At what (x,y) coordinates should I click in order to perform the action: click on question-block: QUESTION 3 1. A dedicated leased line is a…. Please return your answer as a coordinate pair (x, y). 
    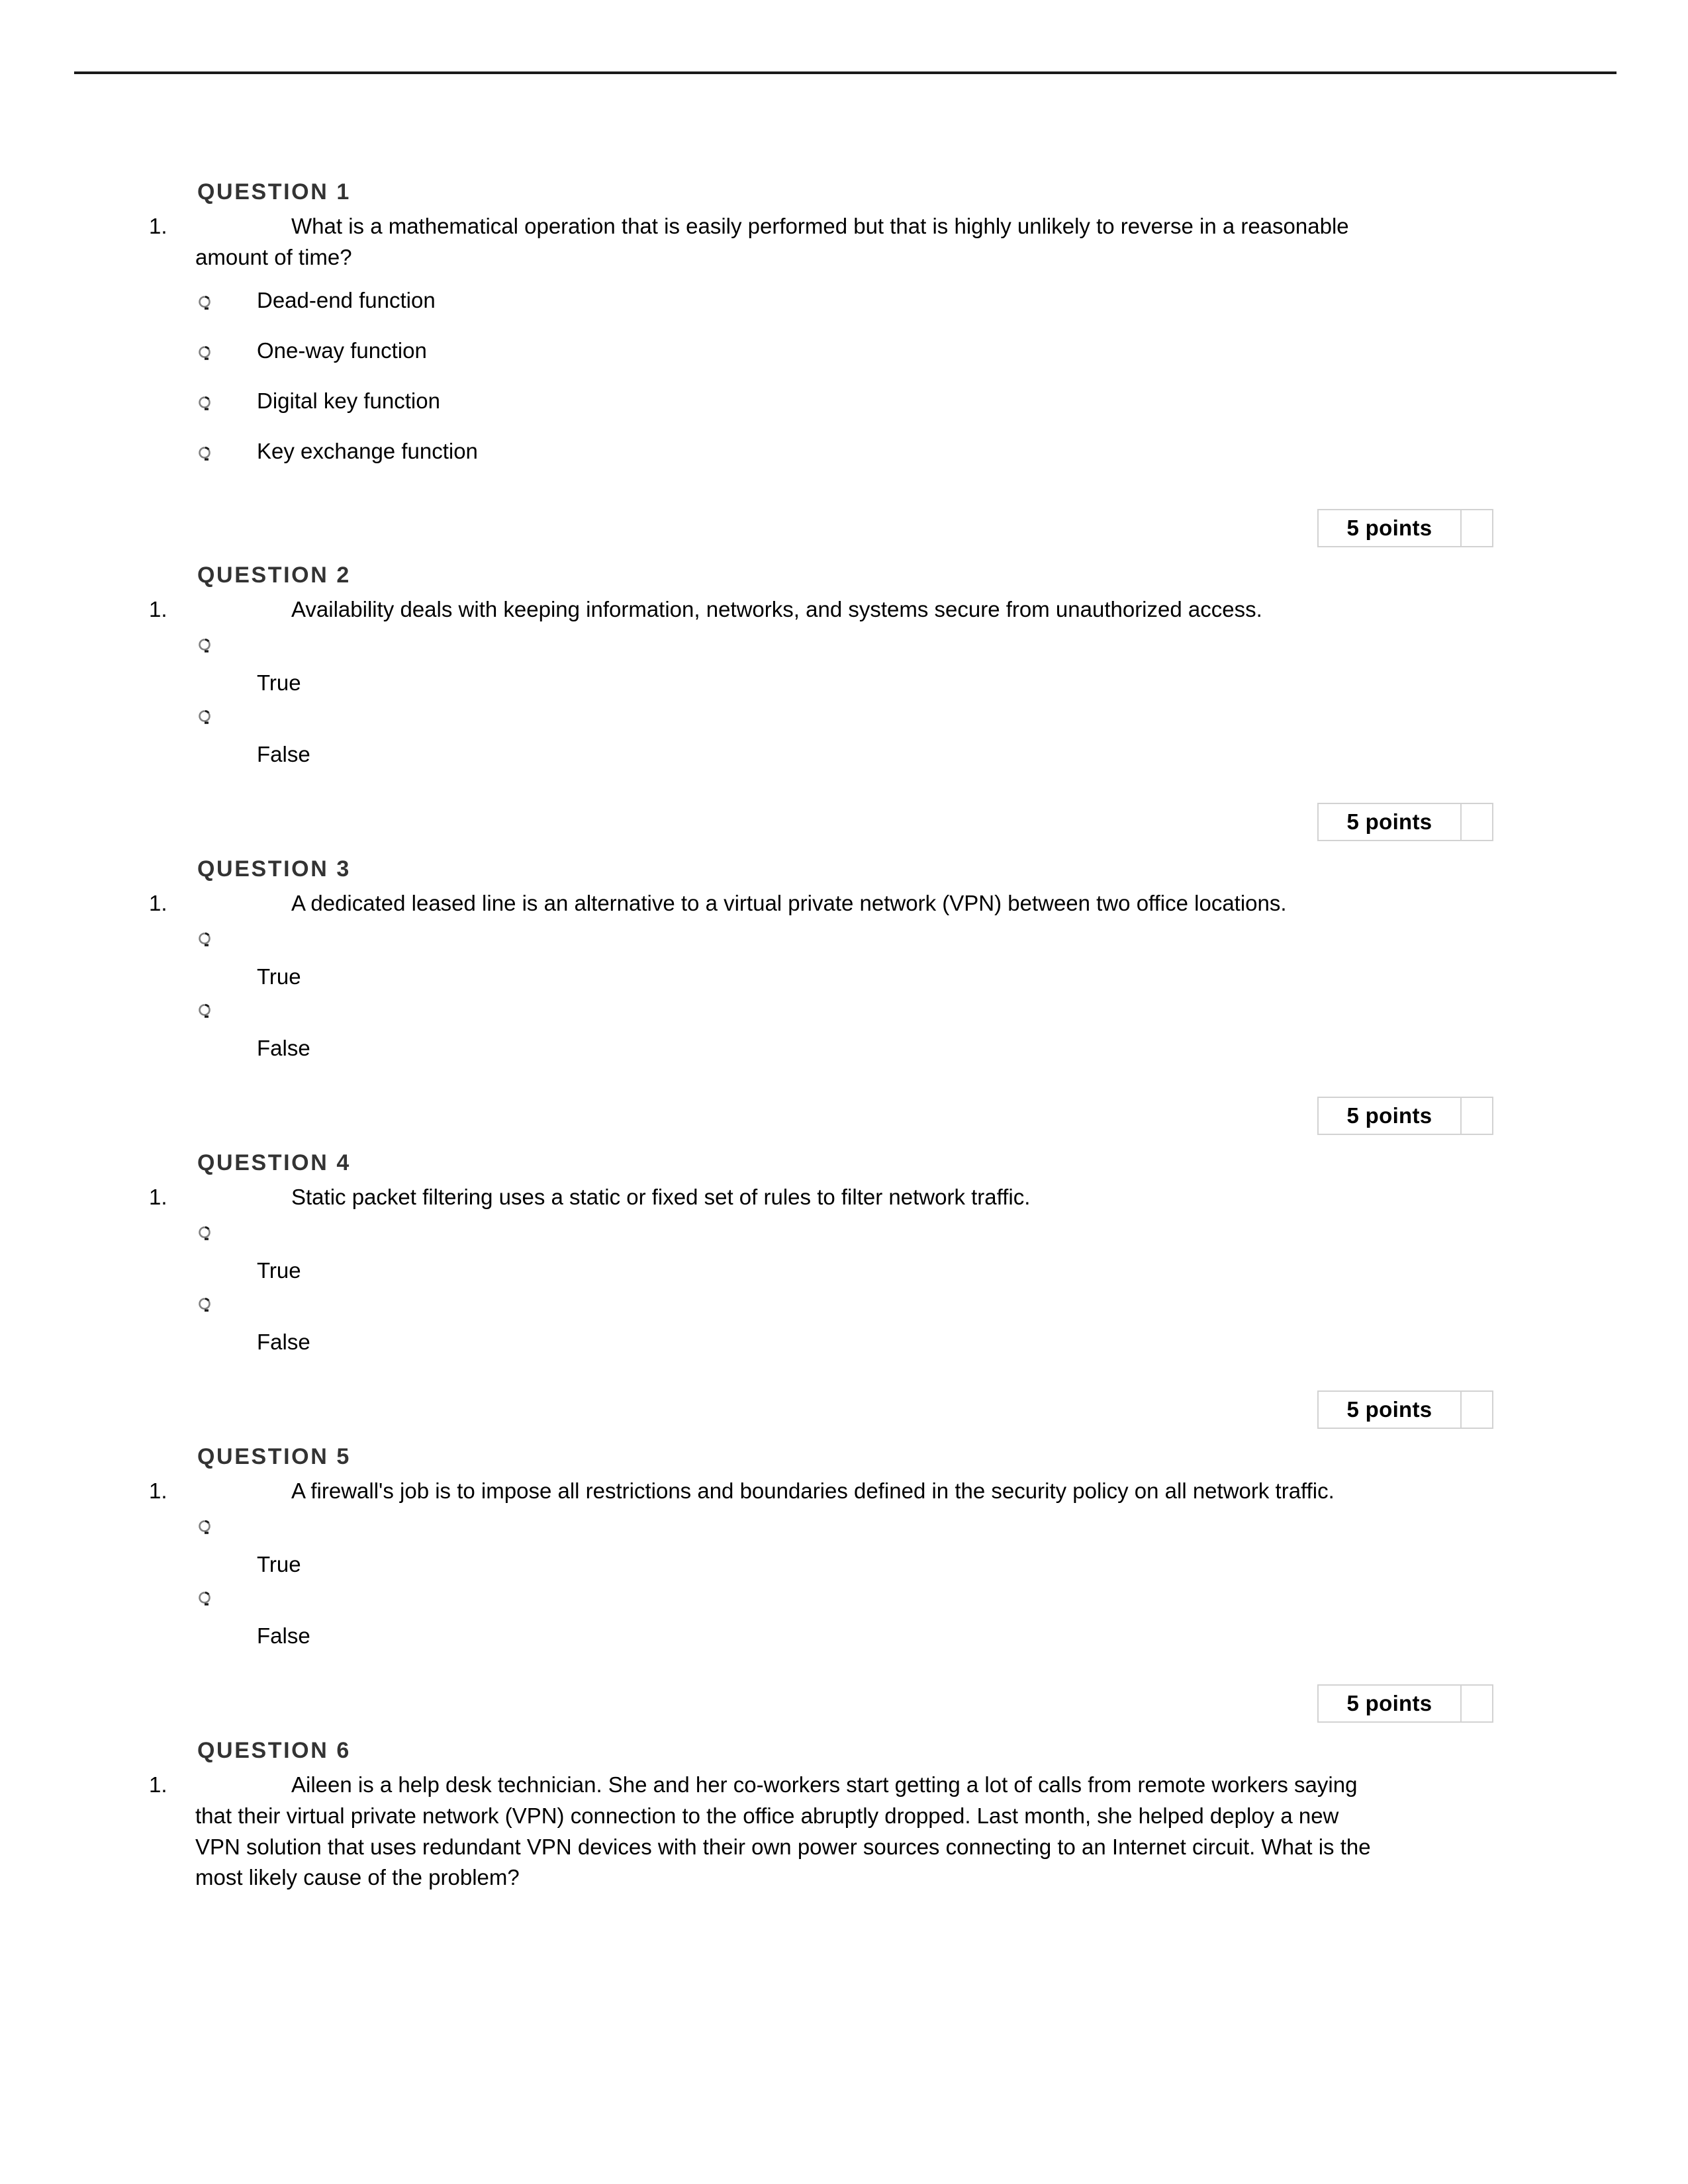
    Looking at the image, I should click on (844, 1003).